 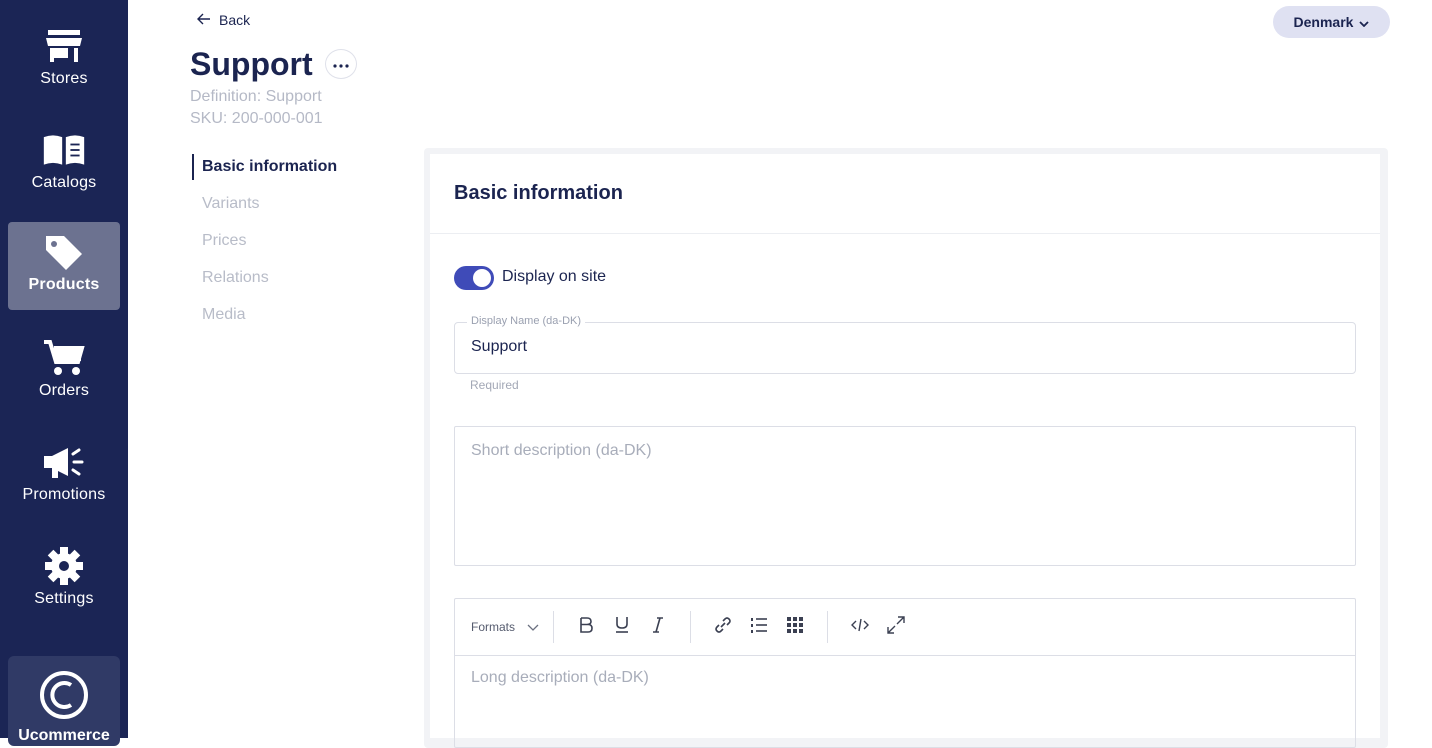 I want to click on editor-toolbar: Formats, so click(x=905, y=627).